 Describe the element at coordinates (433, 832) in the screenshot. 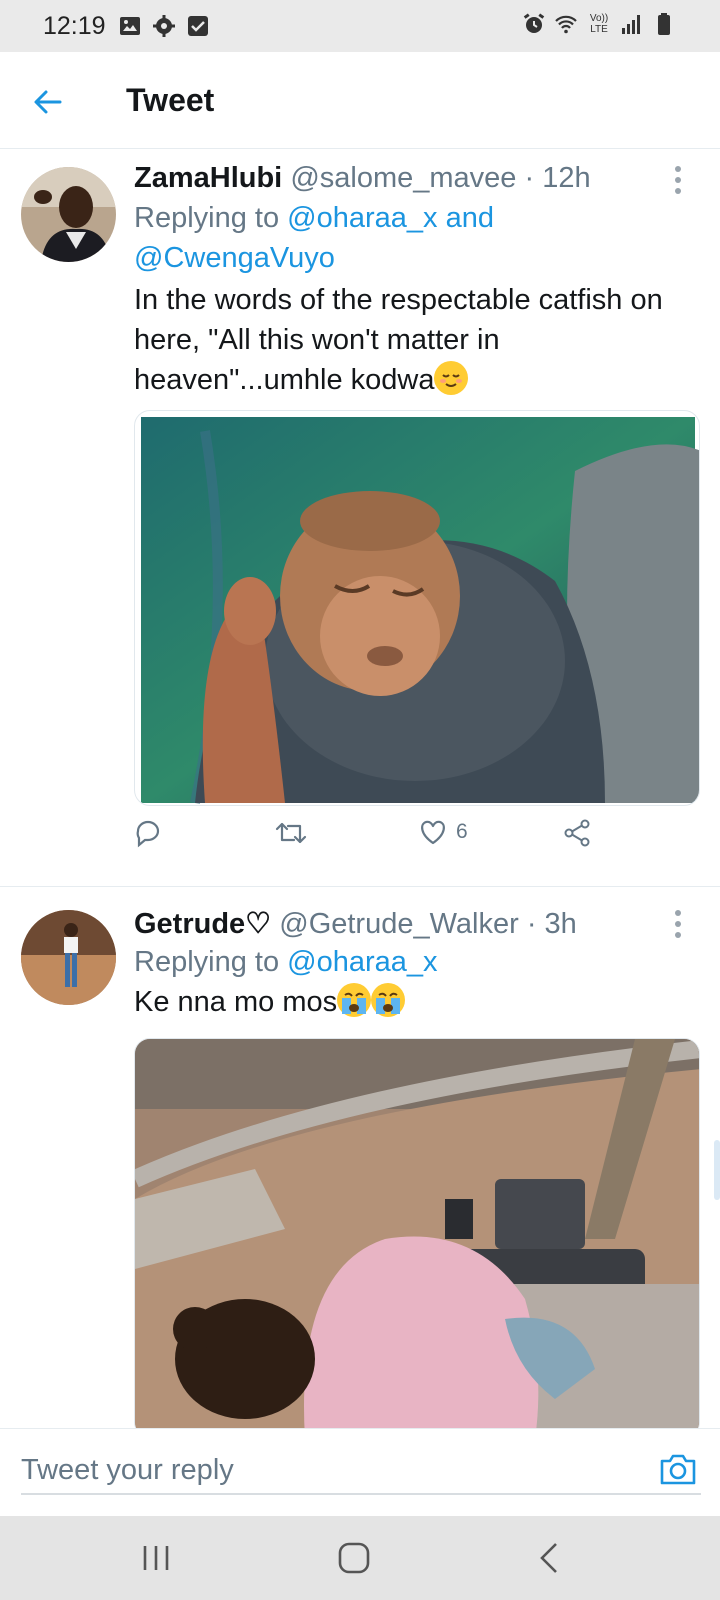

I see `heart-icon` at that location.